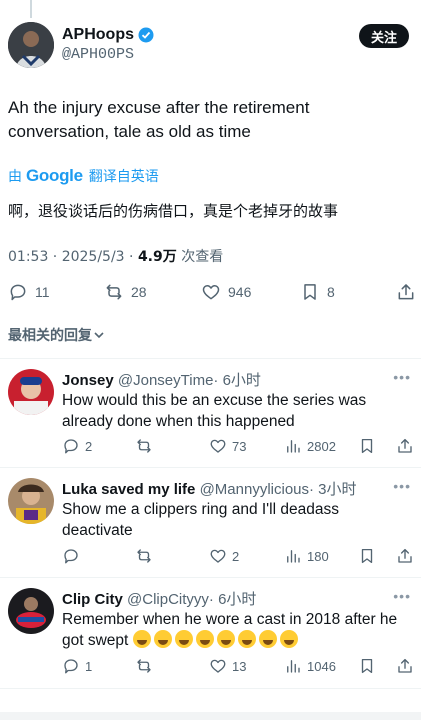 This screenshot has width=421, height=720. I want to click on avatar, so click(31, 45).